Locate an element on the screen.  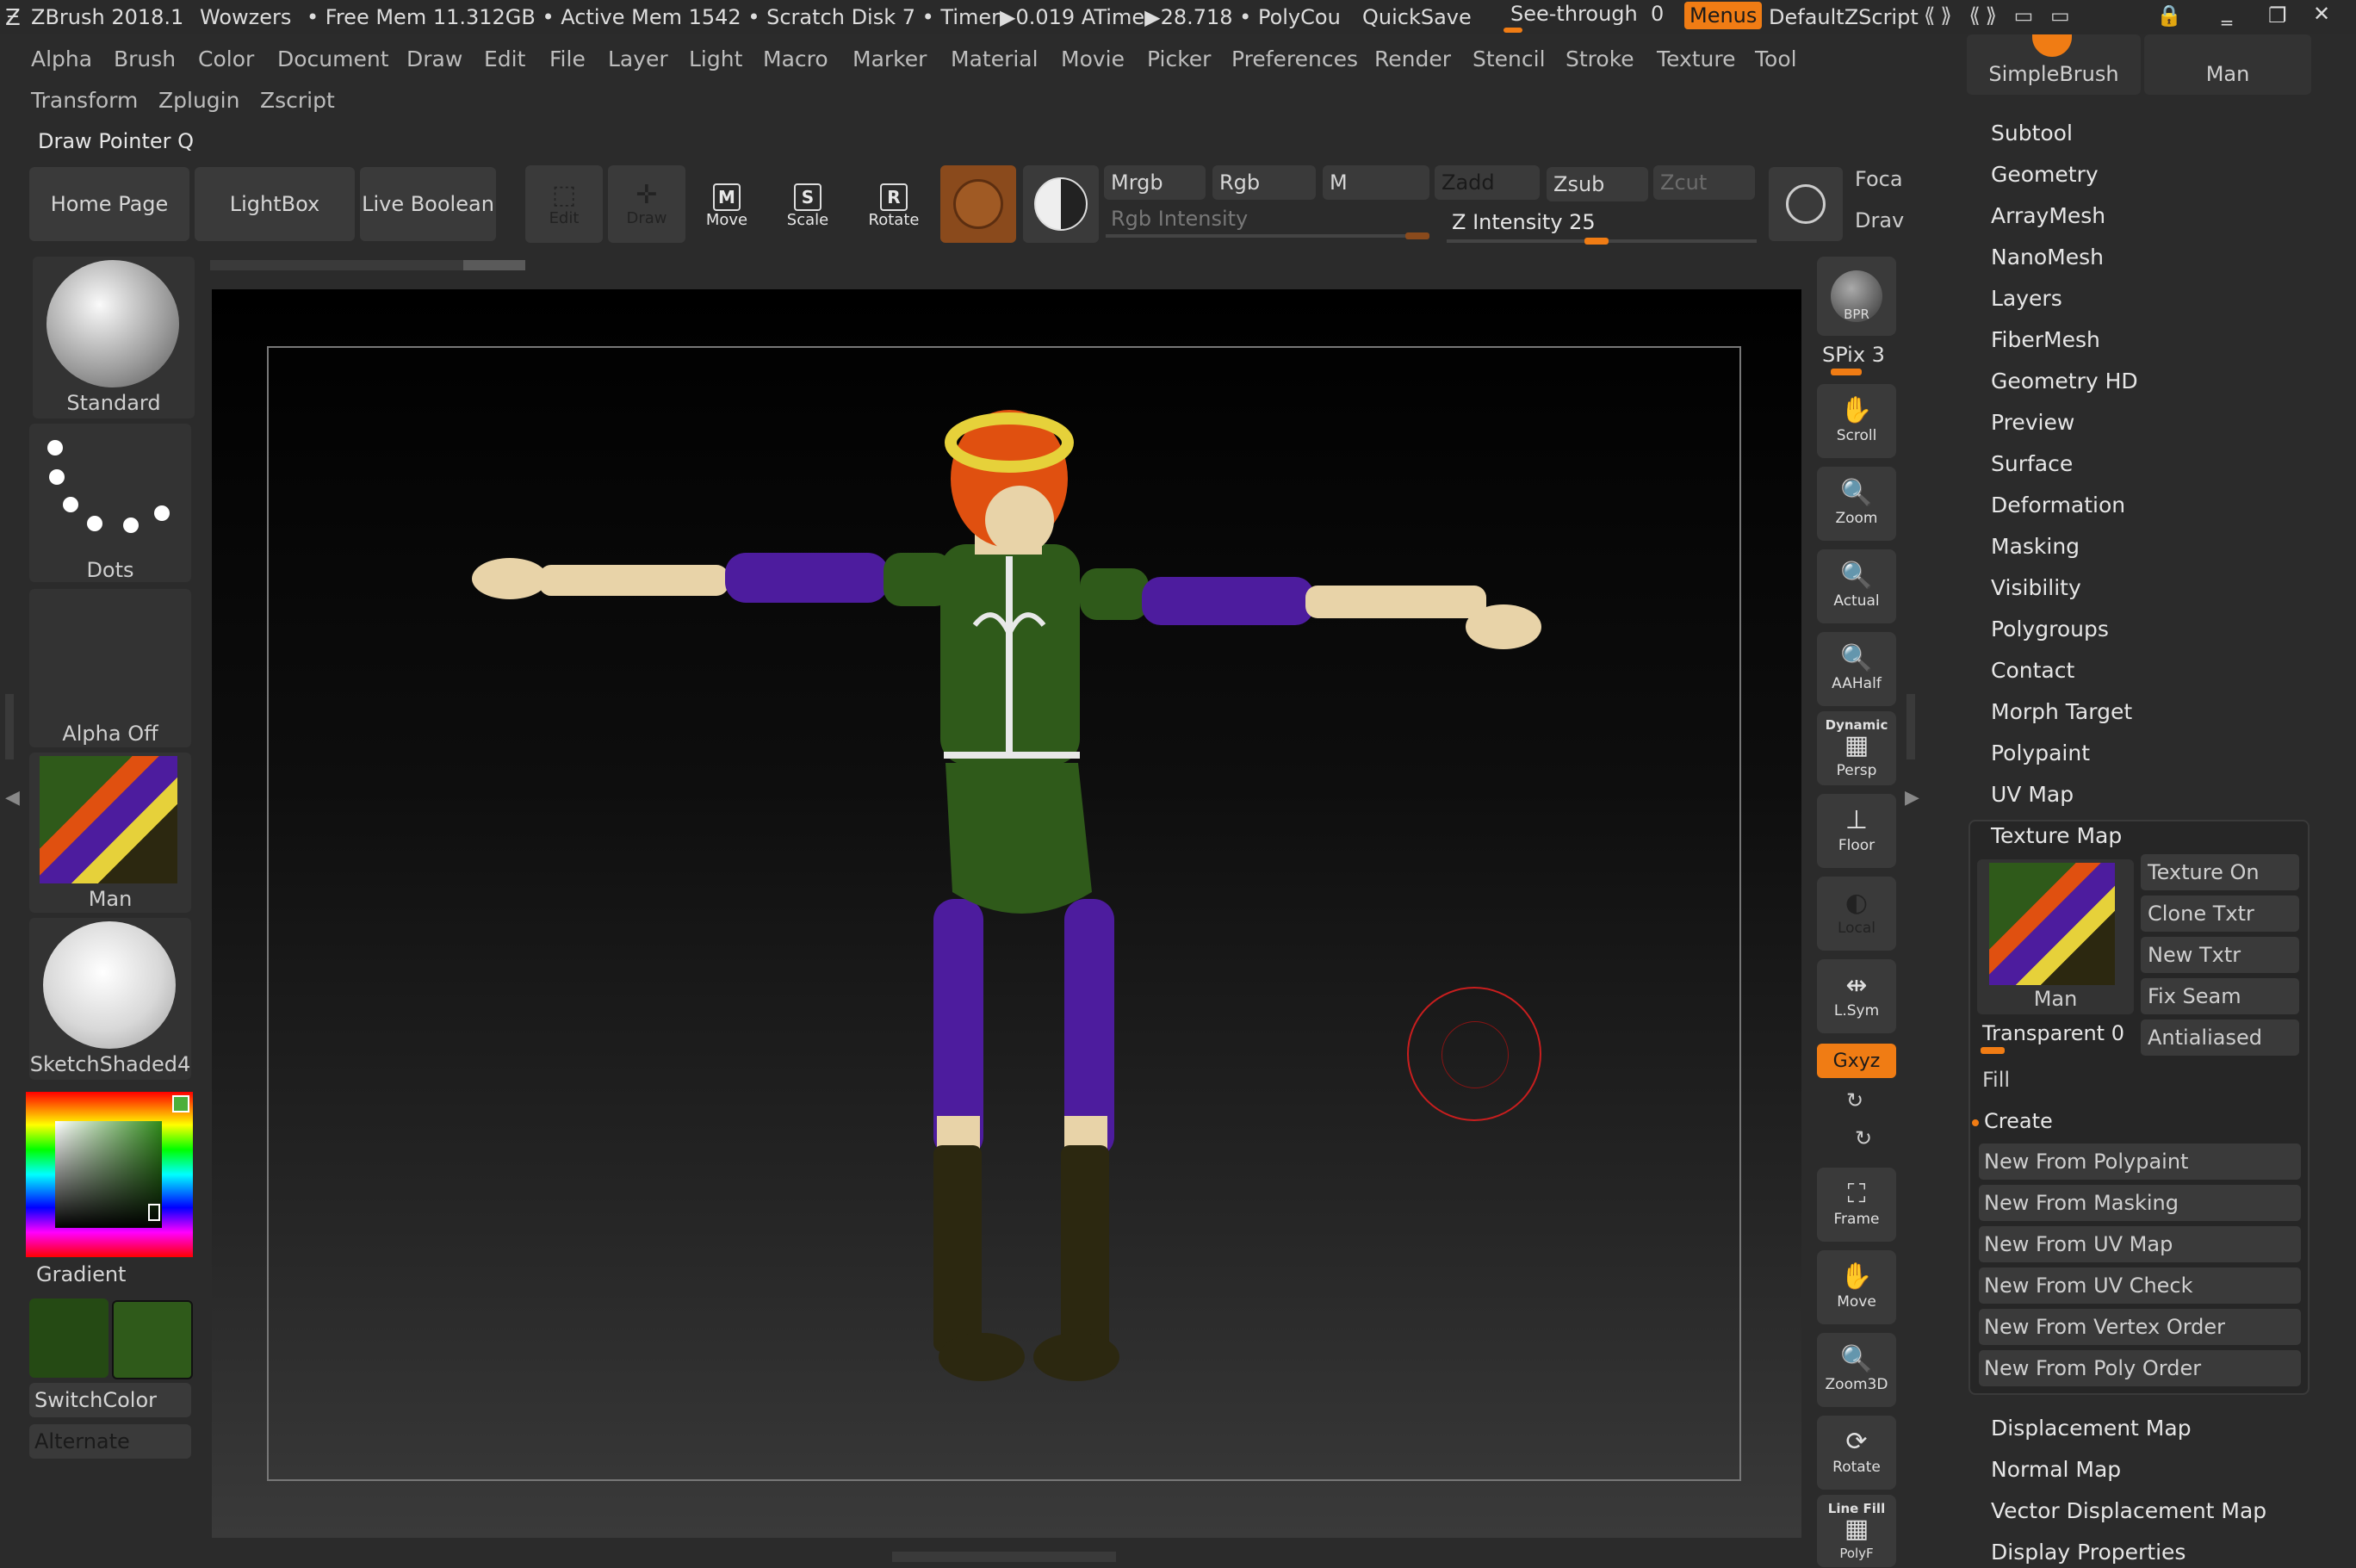
menu-draw: Draw is located at coordinates (434, 58).